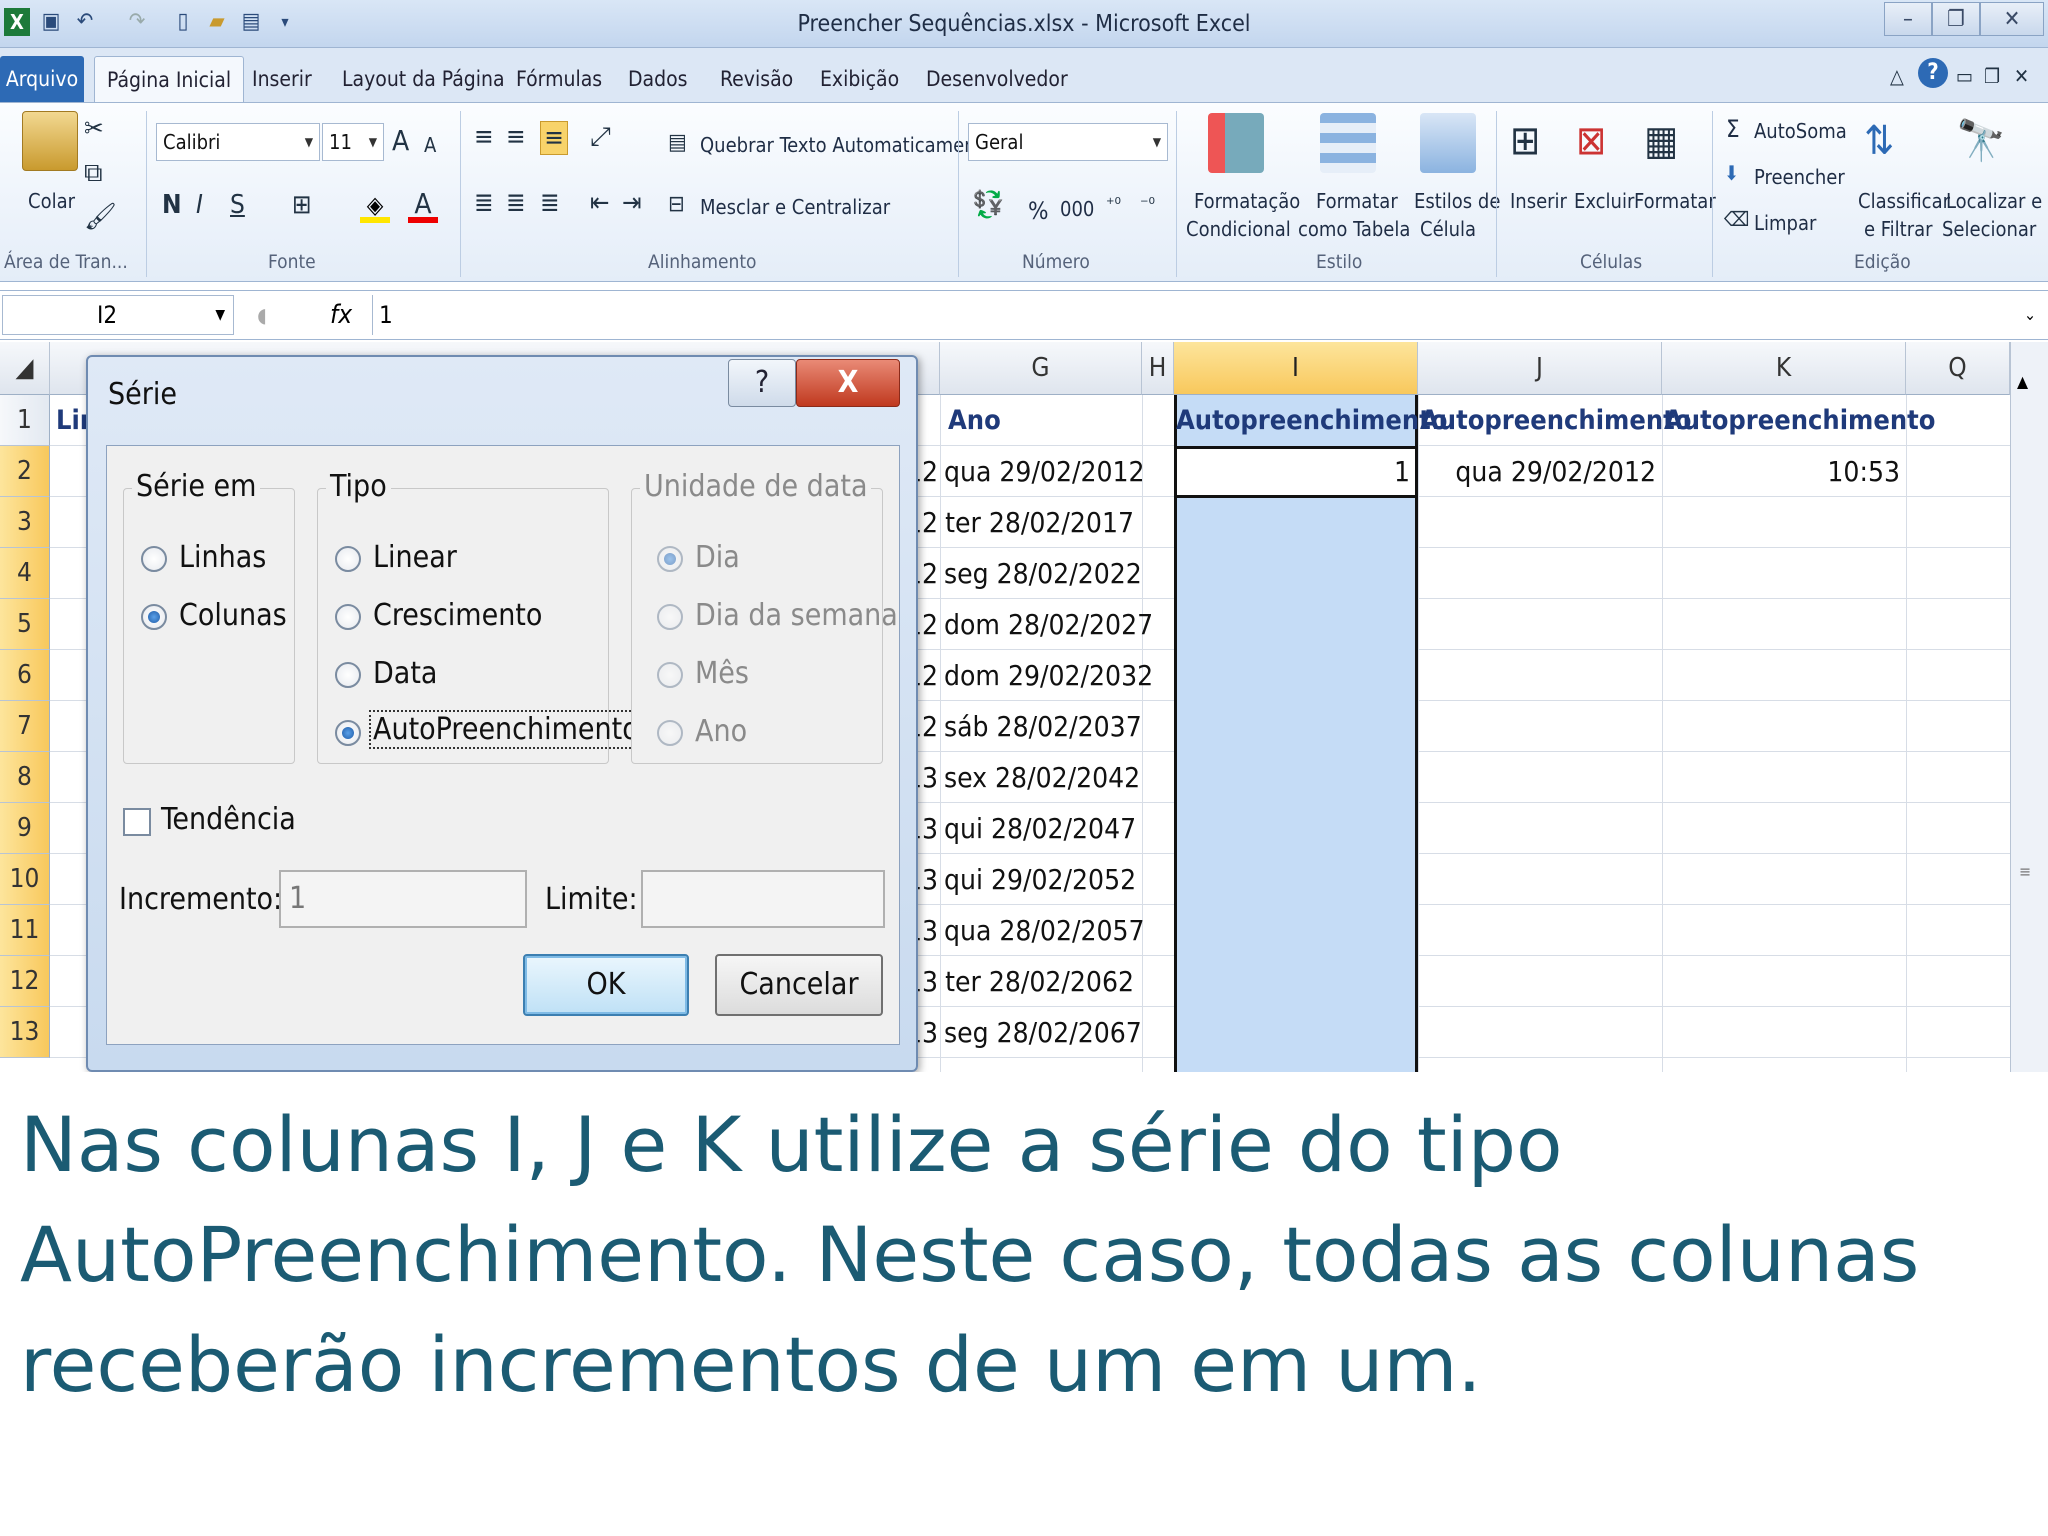  Describe the element at coordinates (1992, 76) in the screenshot. I see `workbook-restore-icon: ❐` at that location.